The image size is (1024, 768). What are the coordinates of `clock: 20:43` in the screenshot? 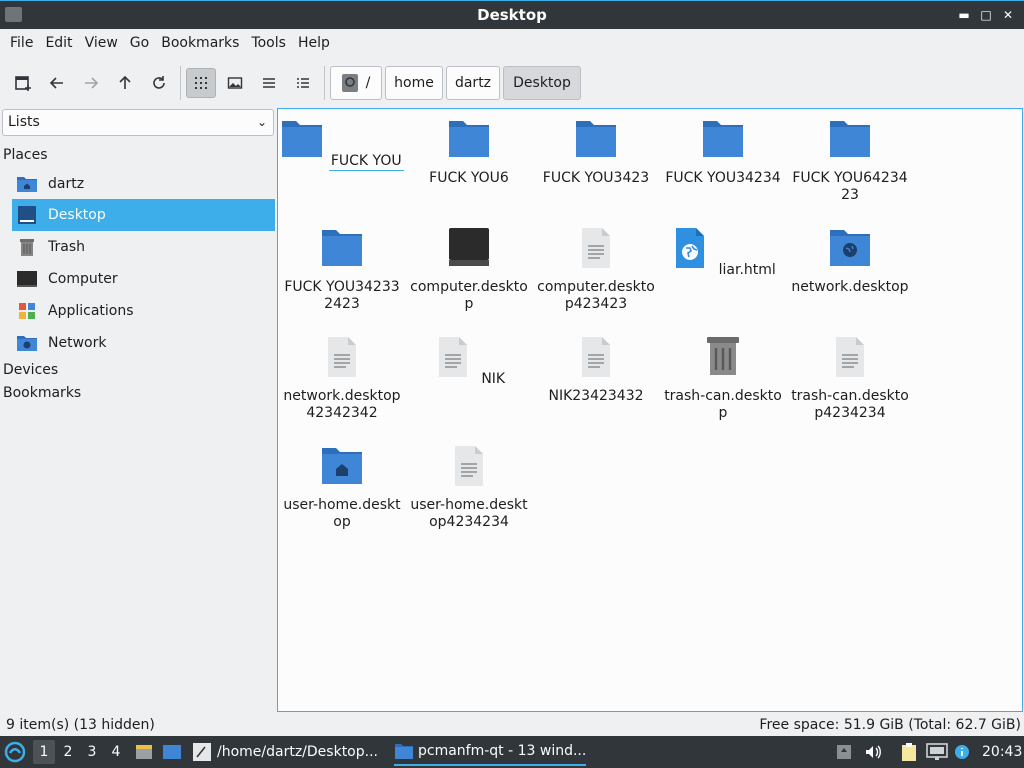 It's located at (1002, 752).